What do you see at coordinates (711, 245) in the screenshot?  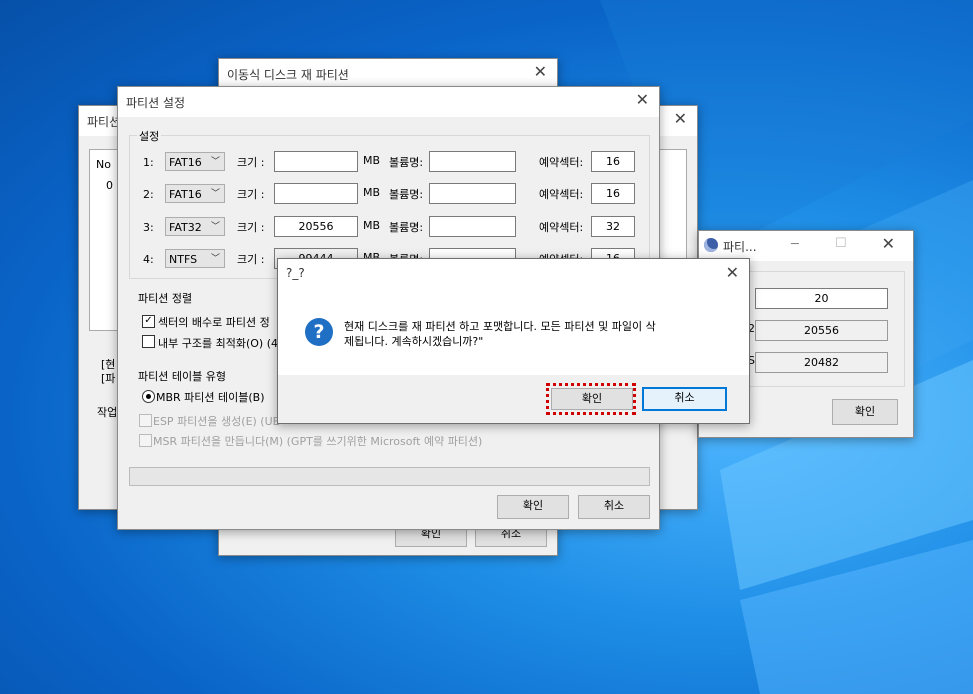 I see `disk-icon` at bounding box center [711, 245].